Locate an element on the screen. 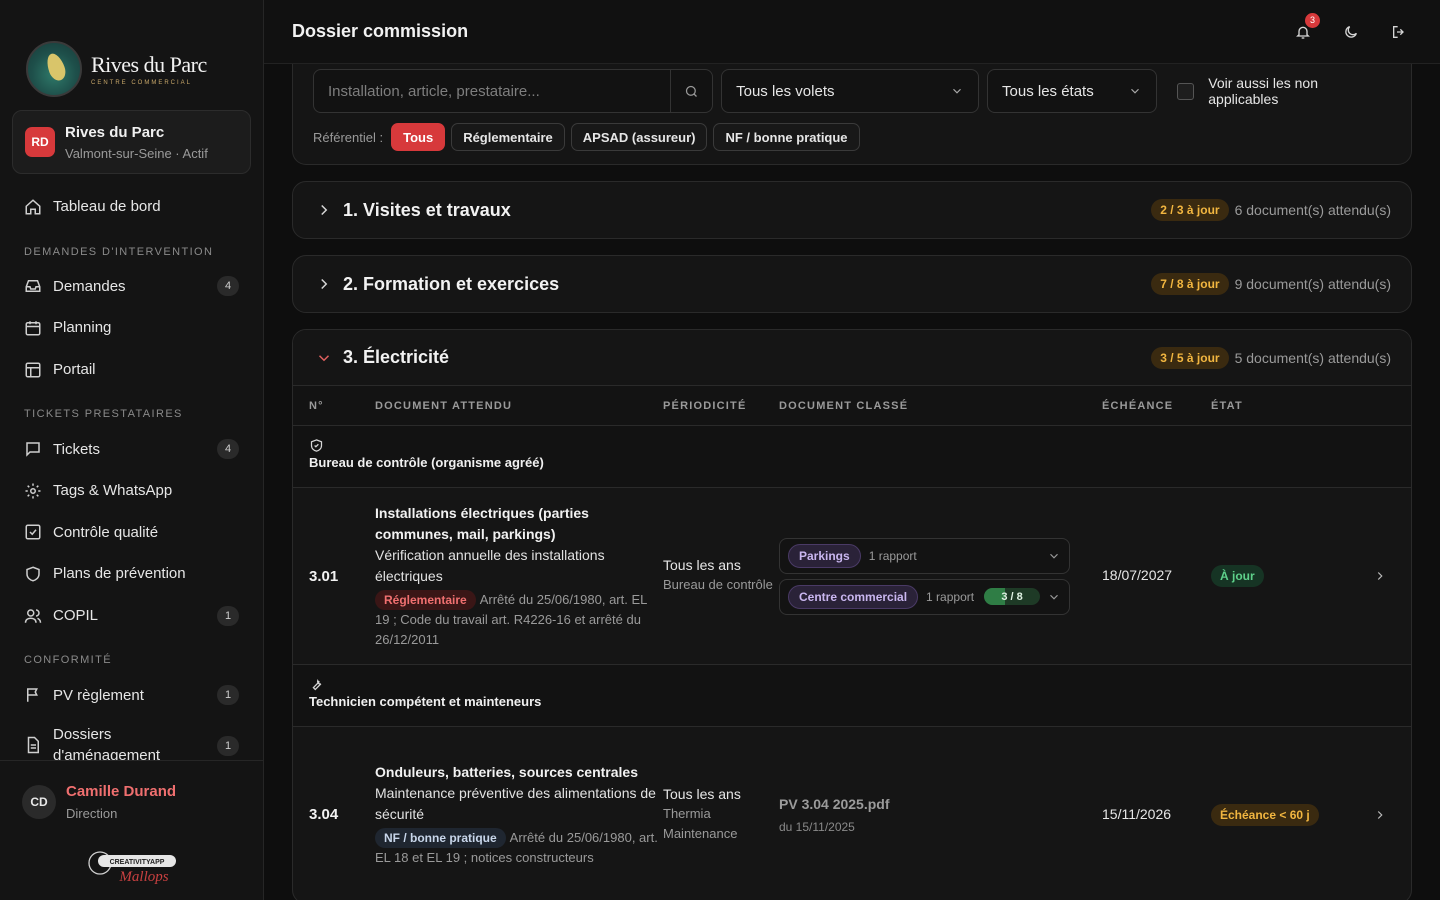 The image size is (1440, 900). sidebar-item-label: Dossiers d'aménagement is located at coordinates (107, 744).